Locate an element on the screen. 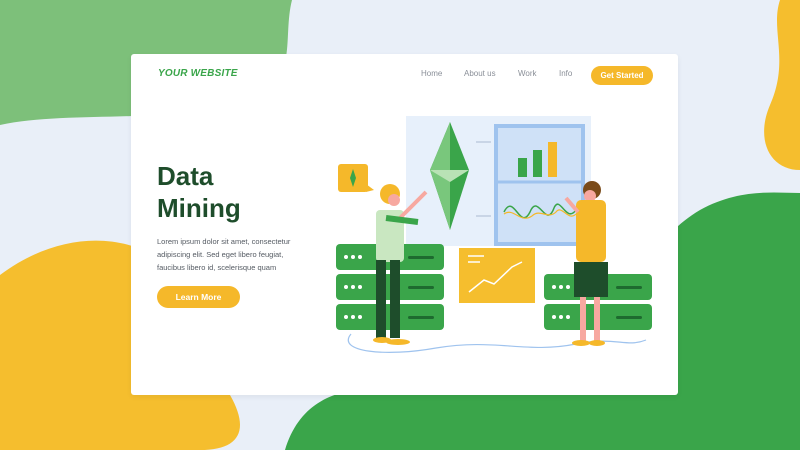  title-line-2: Mining is located at coordinates (199, 208).